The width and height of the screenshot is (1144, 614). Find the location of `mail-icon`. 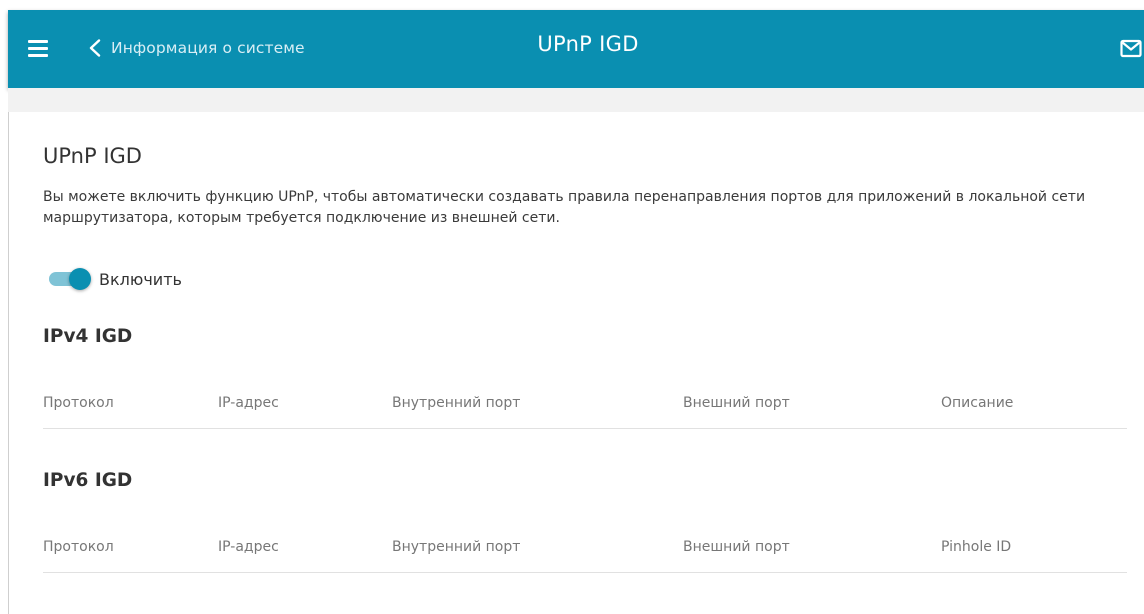

mail-icon is located at coordinates (1131, 49).